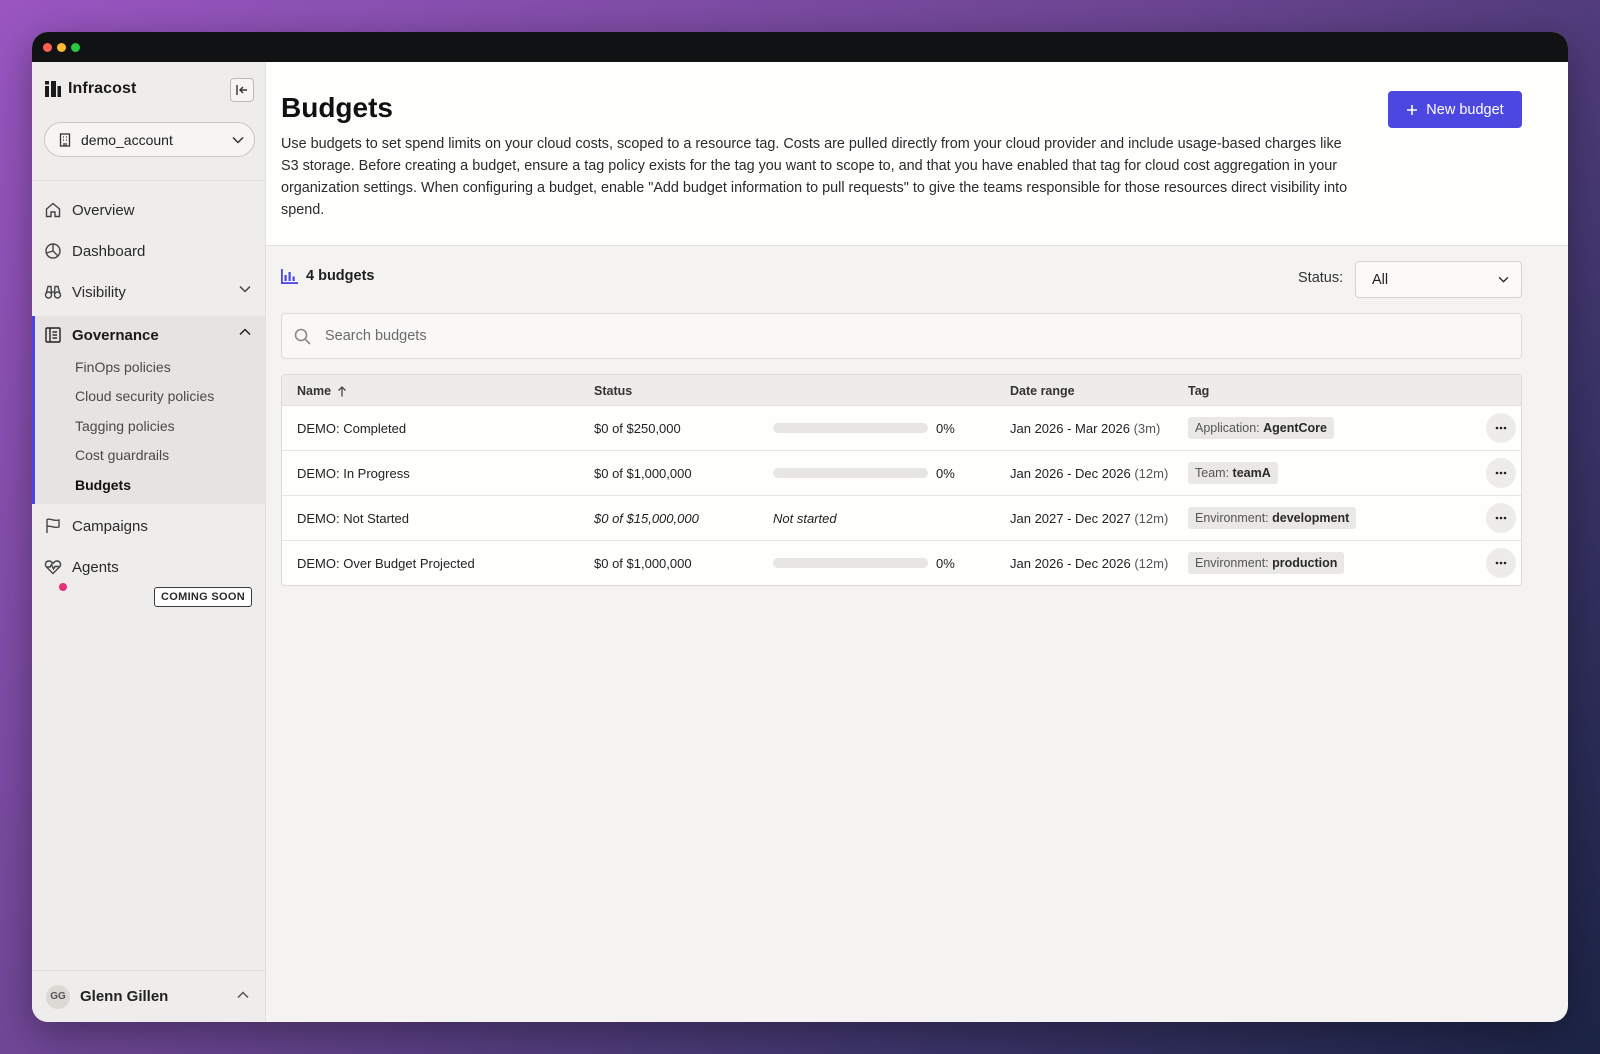 The width and height of the screenshot is (1600, 1054). I want to click on date-range: Jan 2027 - Dec 2027 (12m), so click(1089, 518).